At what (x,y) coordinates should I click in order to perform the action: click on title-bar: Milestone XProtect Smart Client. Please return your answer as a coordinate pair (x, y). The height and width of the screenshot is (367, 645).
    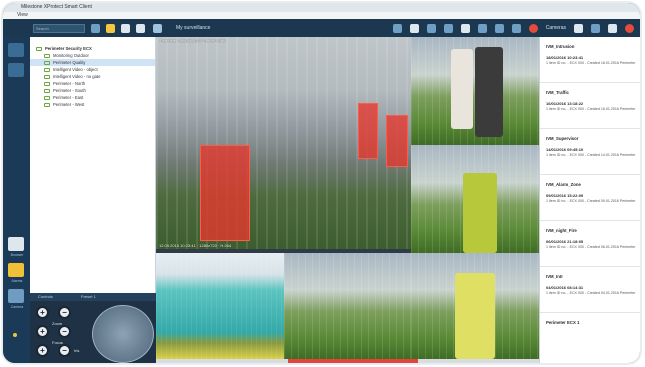
    Looking at the image, I should click on (321, 7).